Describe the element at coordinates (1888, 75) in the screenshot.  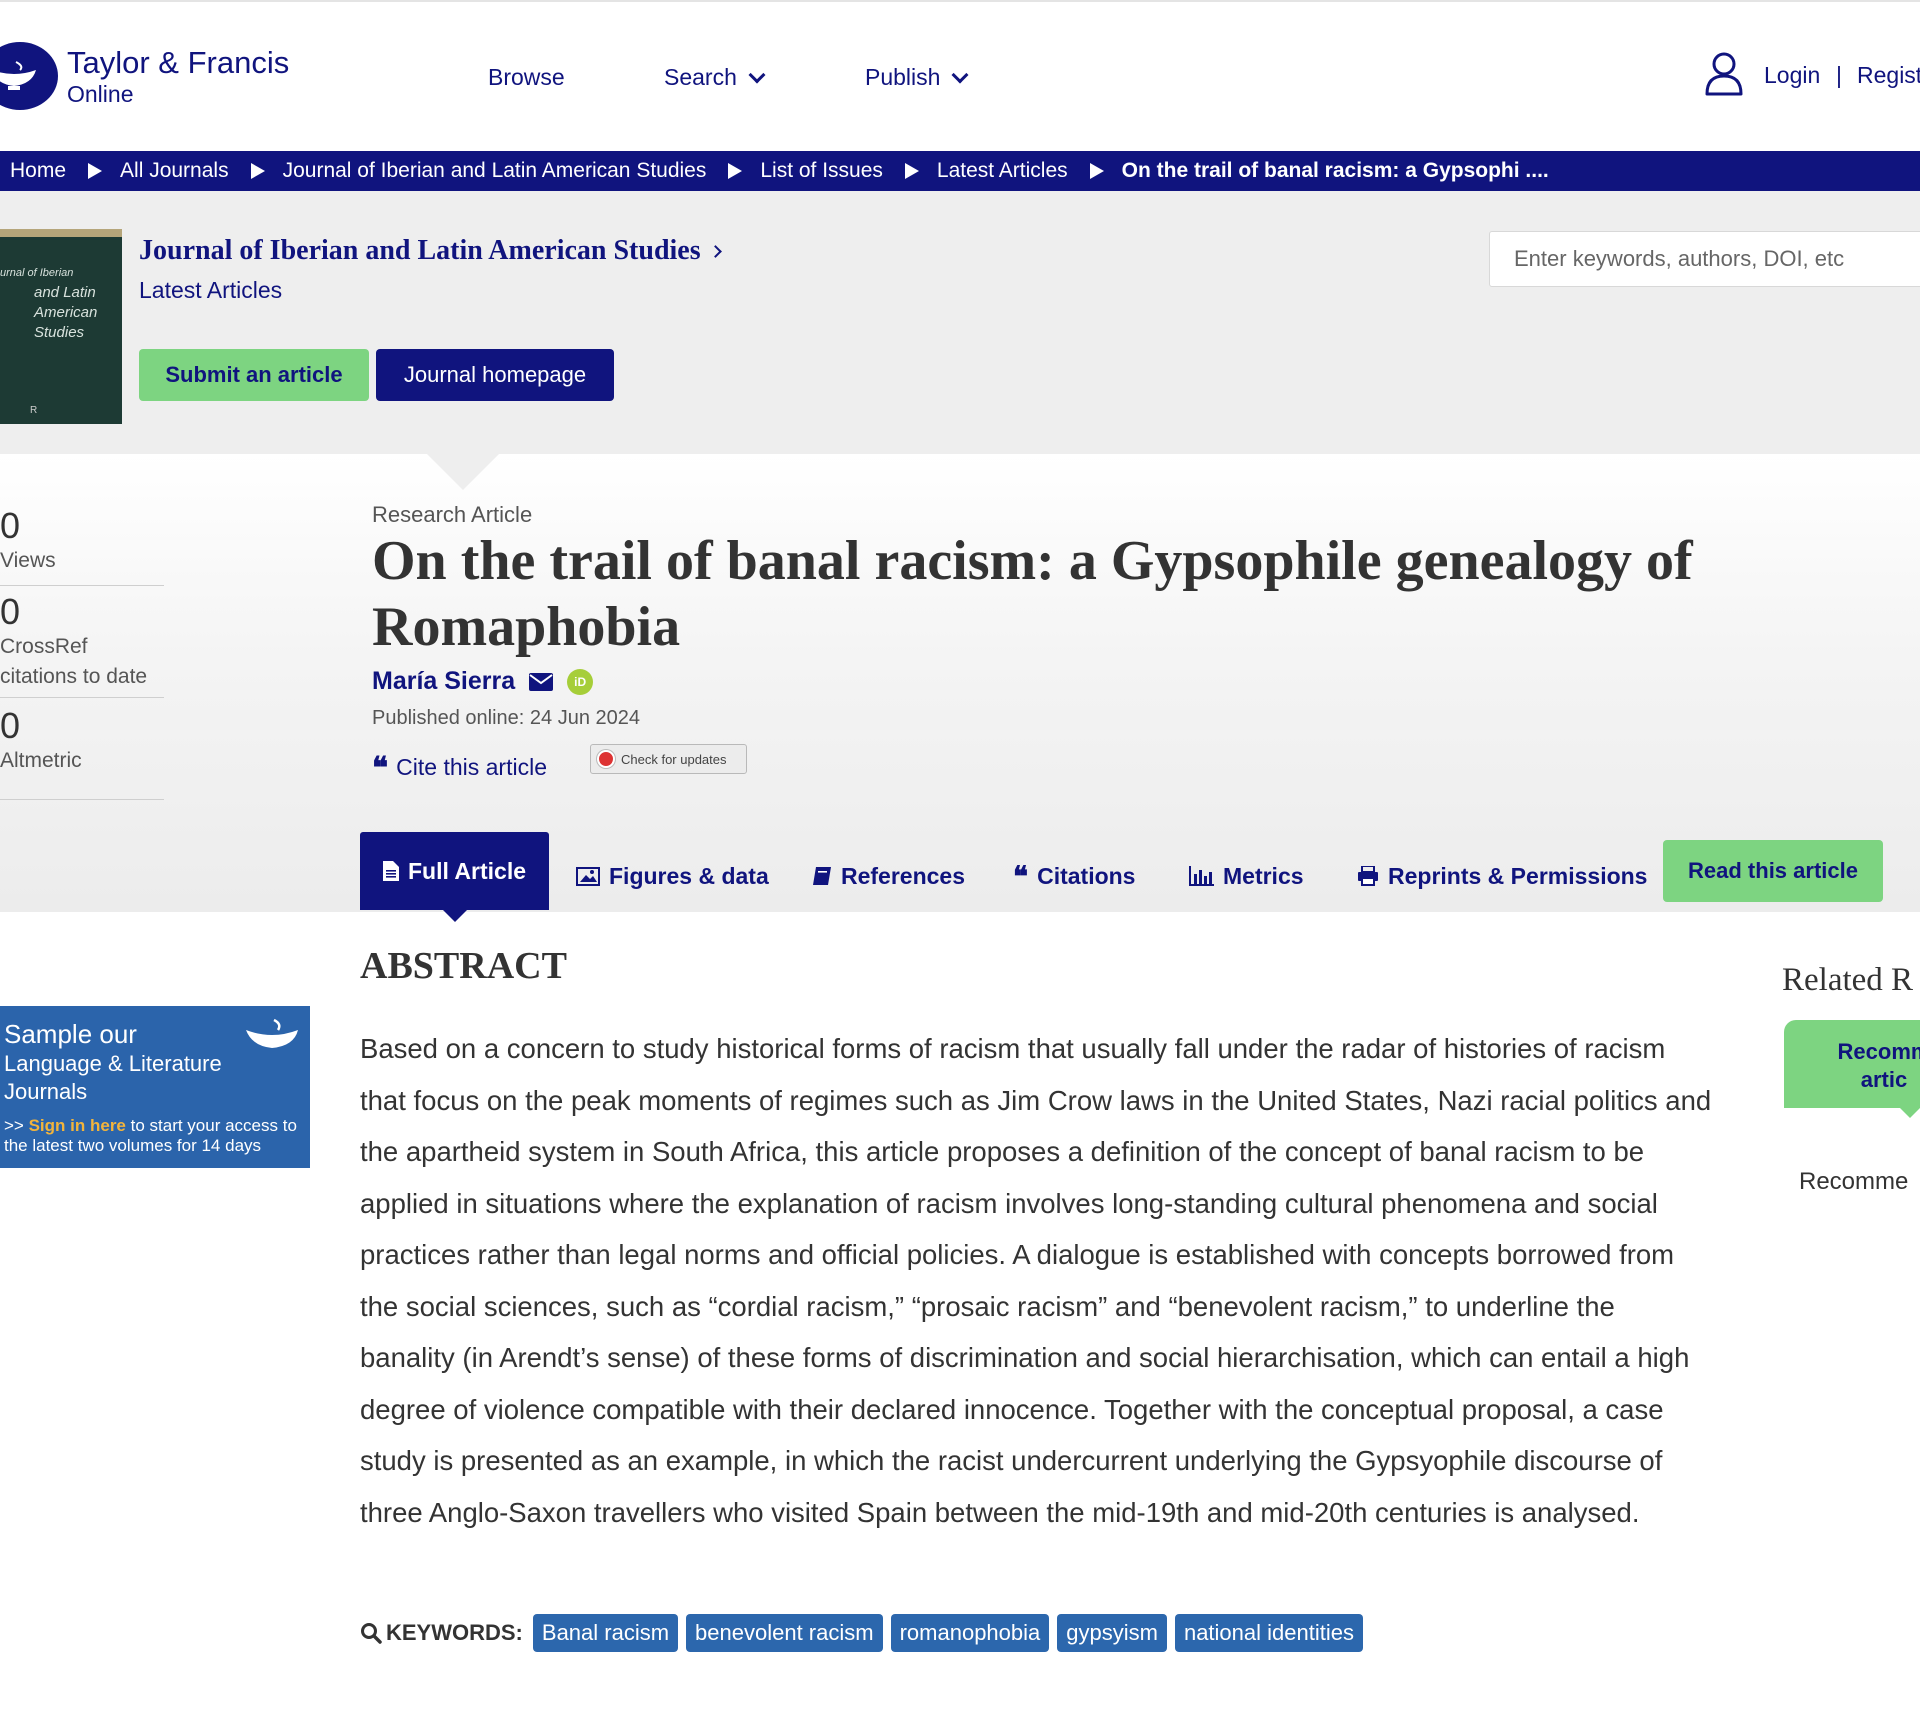
I see `register-link: Regist` at that location.